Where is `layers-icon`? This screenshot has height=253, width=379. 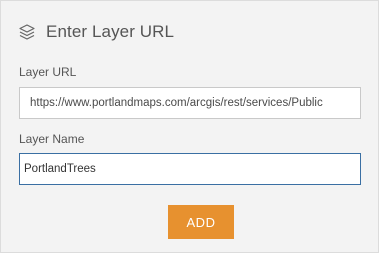
layers-icon is located at coordinates (27, 32).